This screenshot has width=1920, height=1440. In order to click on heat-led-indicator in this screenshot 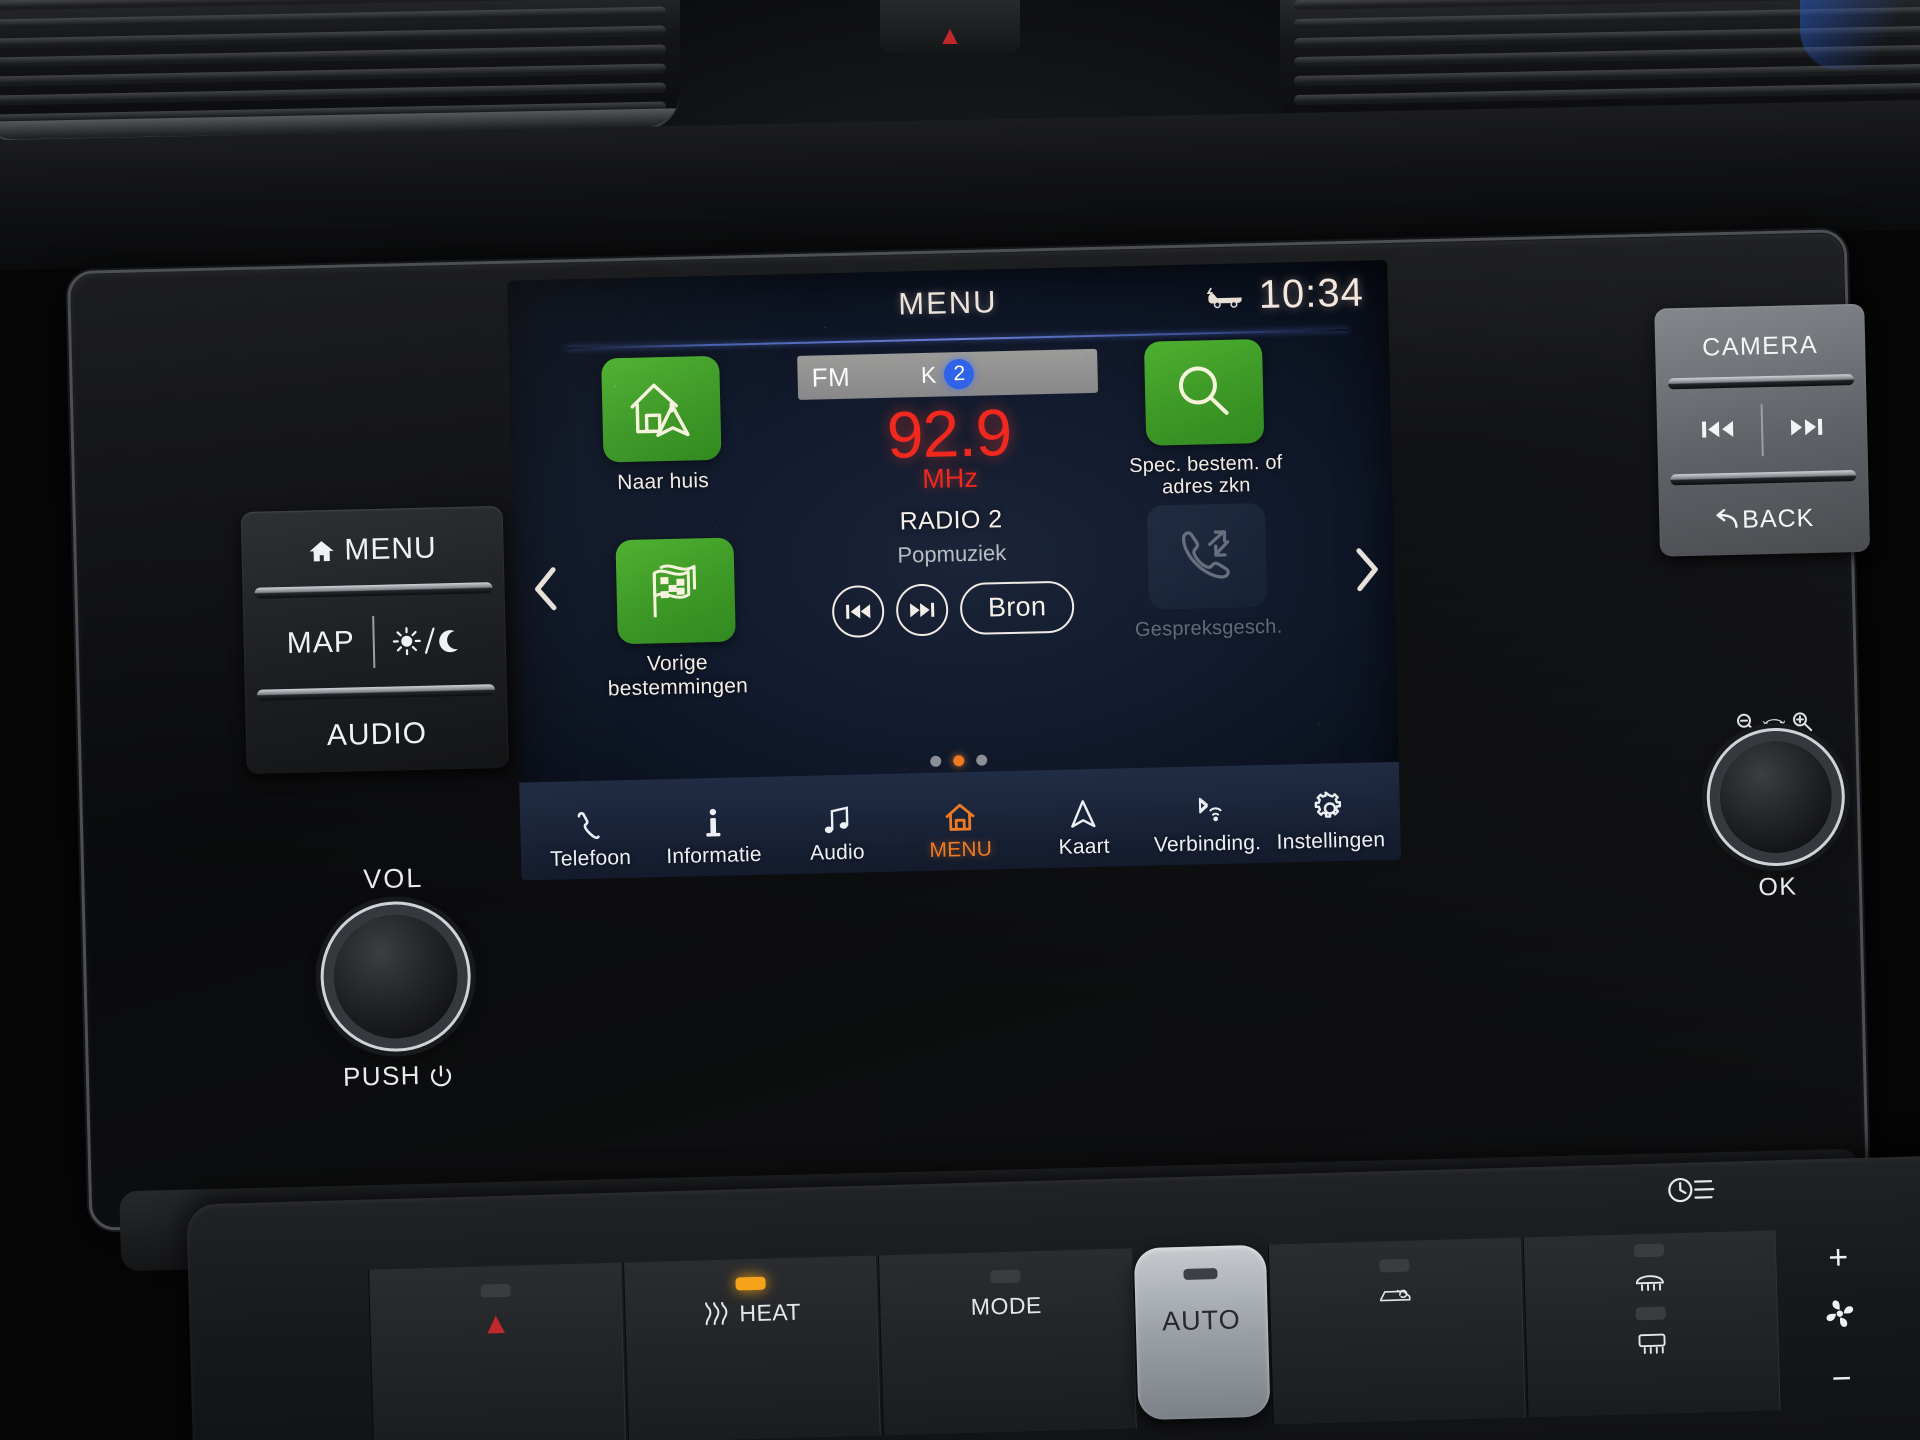, I will do `click(750, 1283)`.